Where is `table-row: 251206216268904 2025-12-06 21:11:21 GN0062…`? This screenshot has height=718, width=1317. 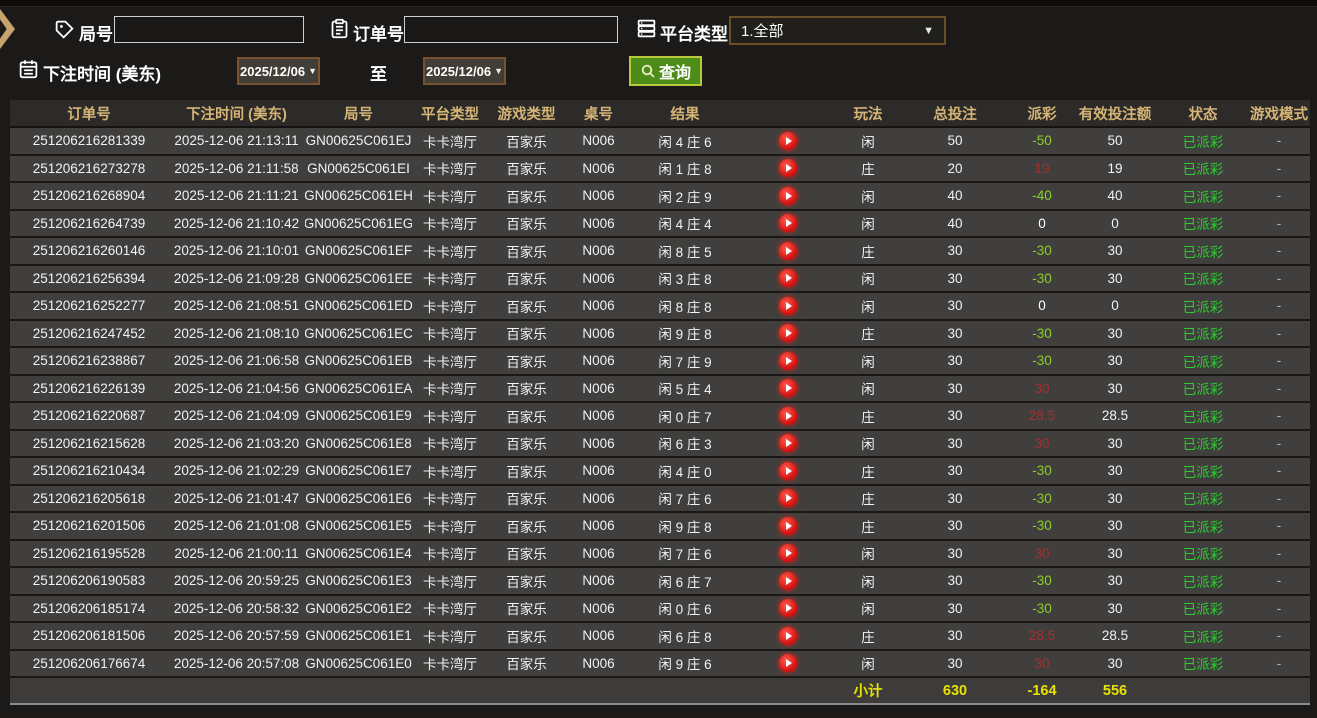
table-row: 251206216268904 2025-12-06 21:11:21 GN0062… is located at coordinates (660, 197).